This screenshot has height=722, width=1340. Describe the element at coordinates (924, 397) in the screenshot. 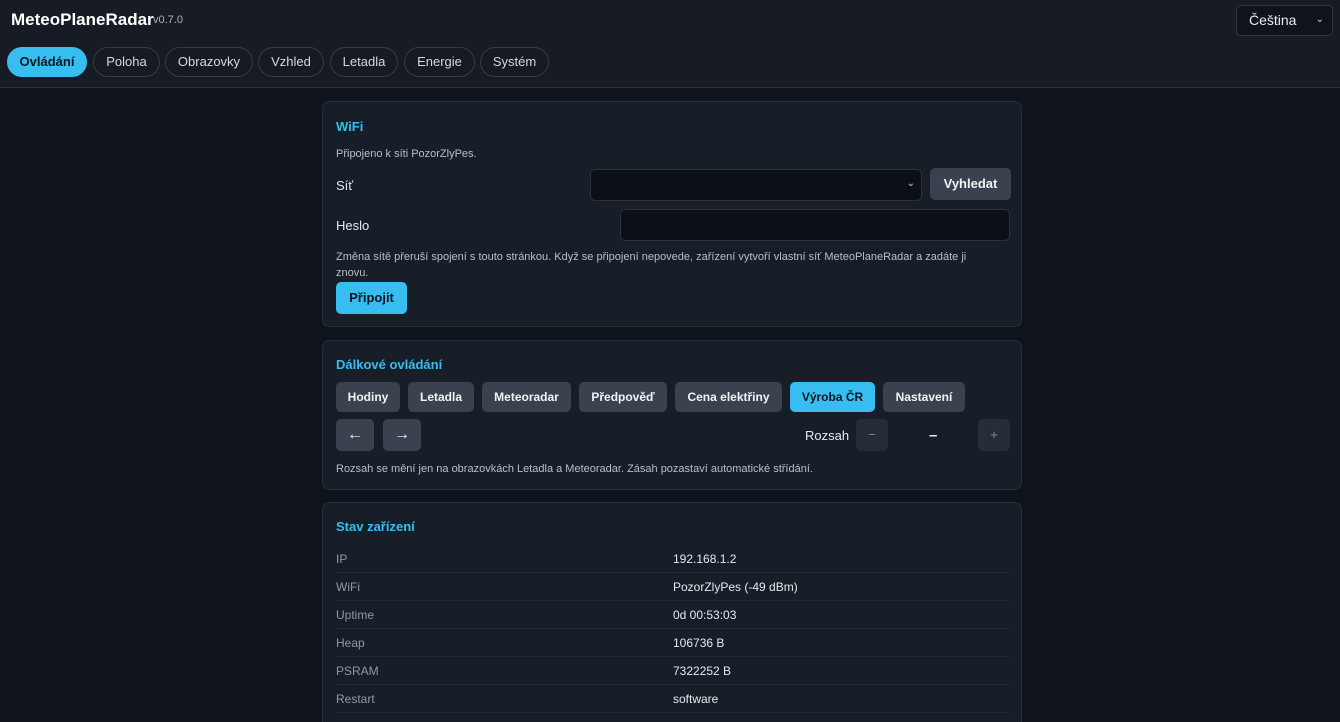

I see `screen-button-nastaveni: Nastavení` at that location.